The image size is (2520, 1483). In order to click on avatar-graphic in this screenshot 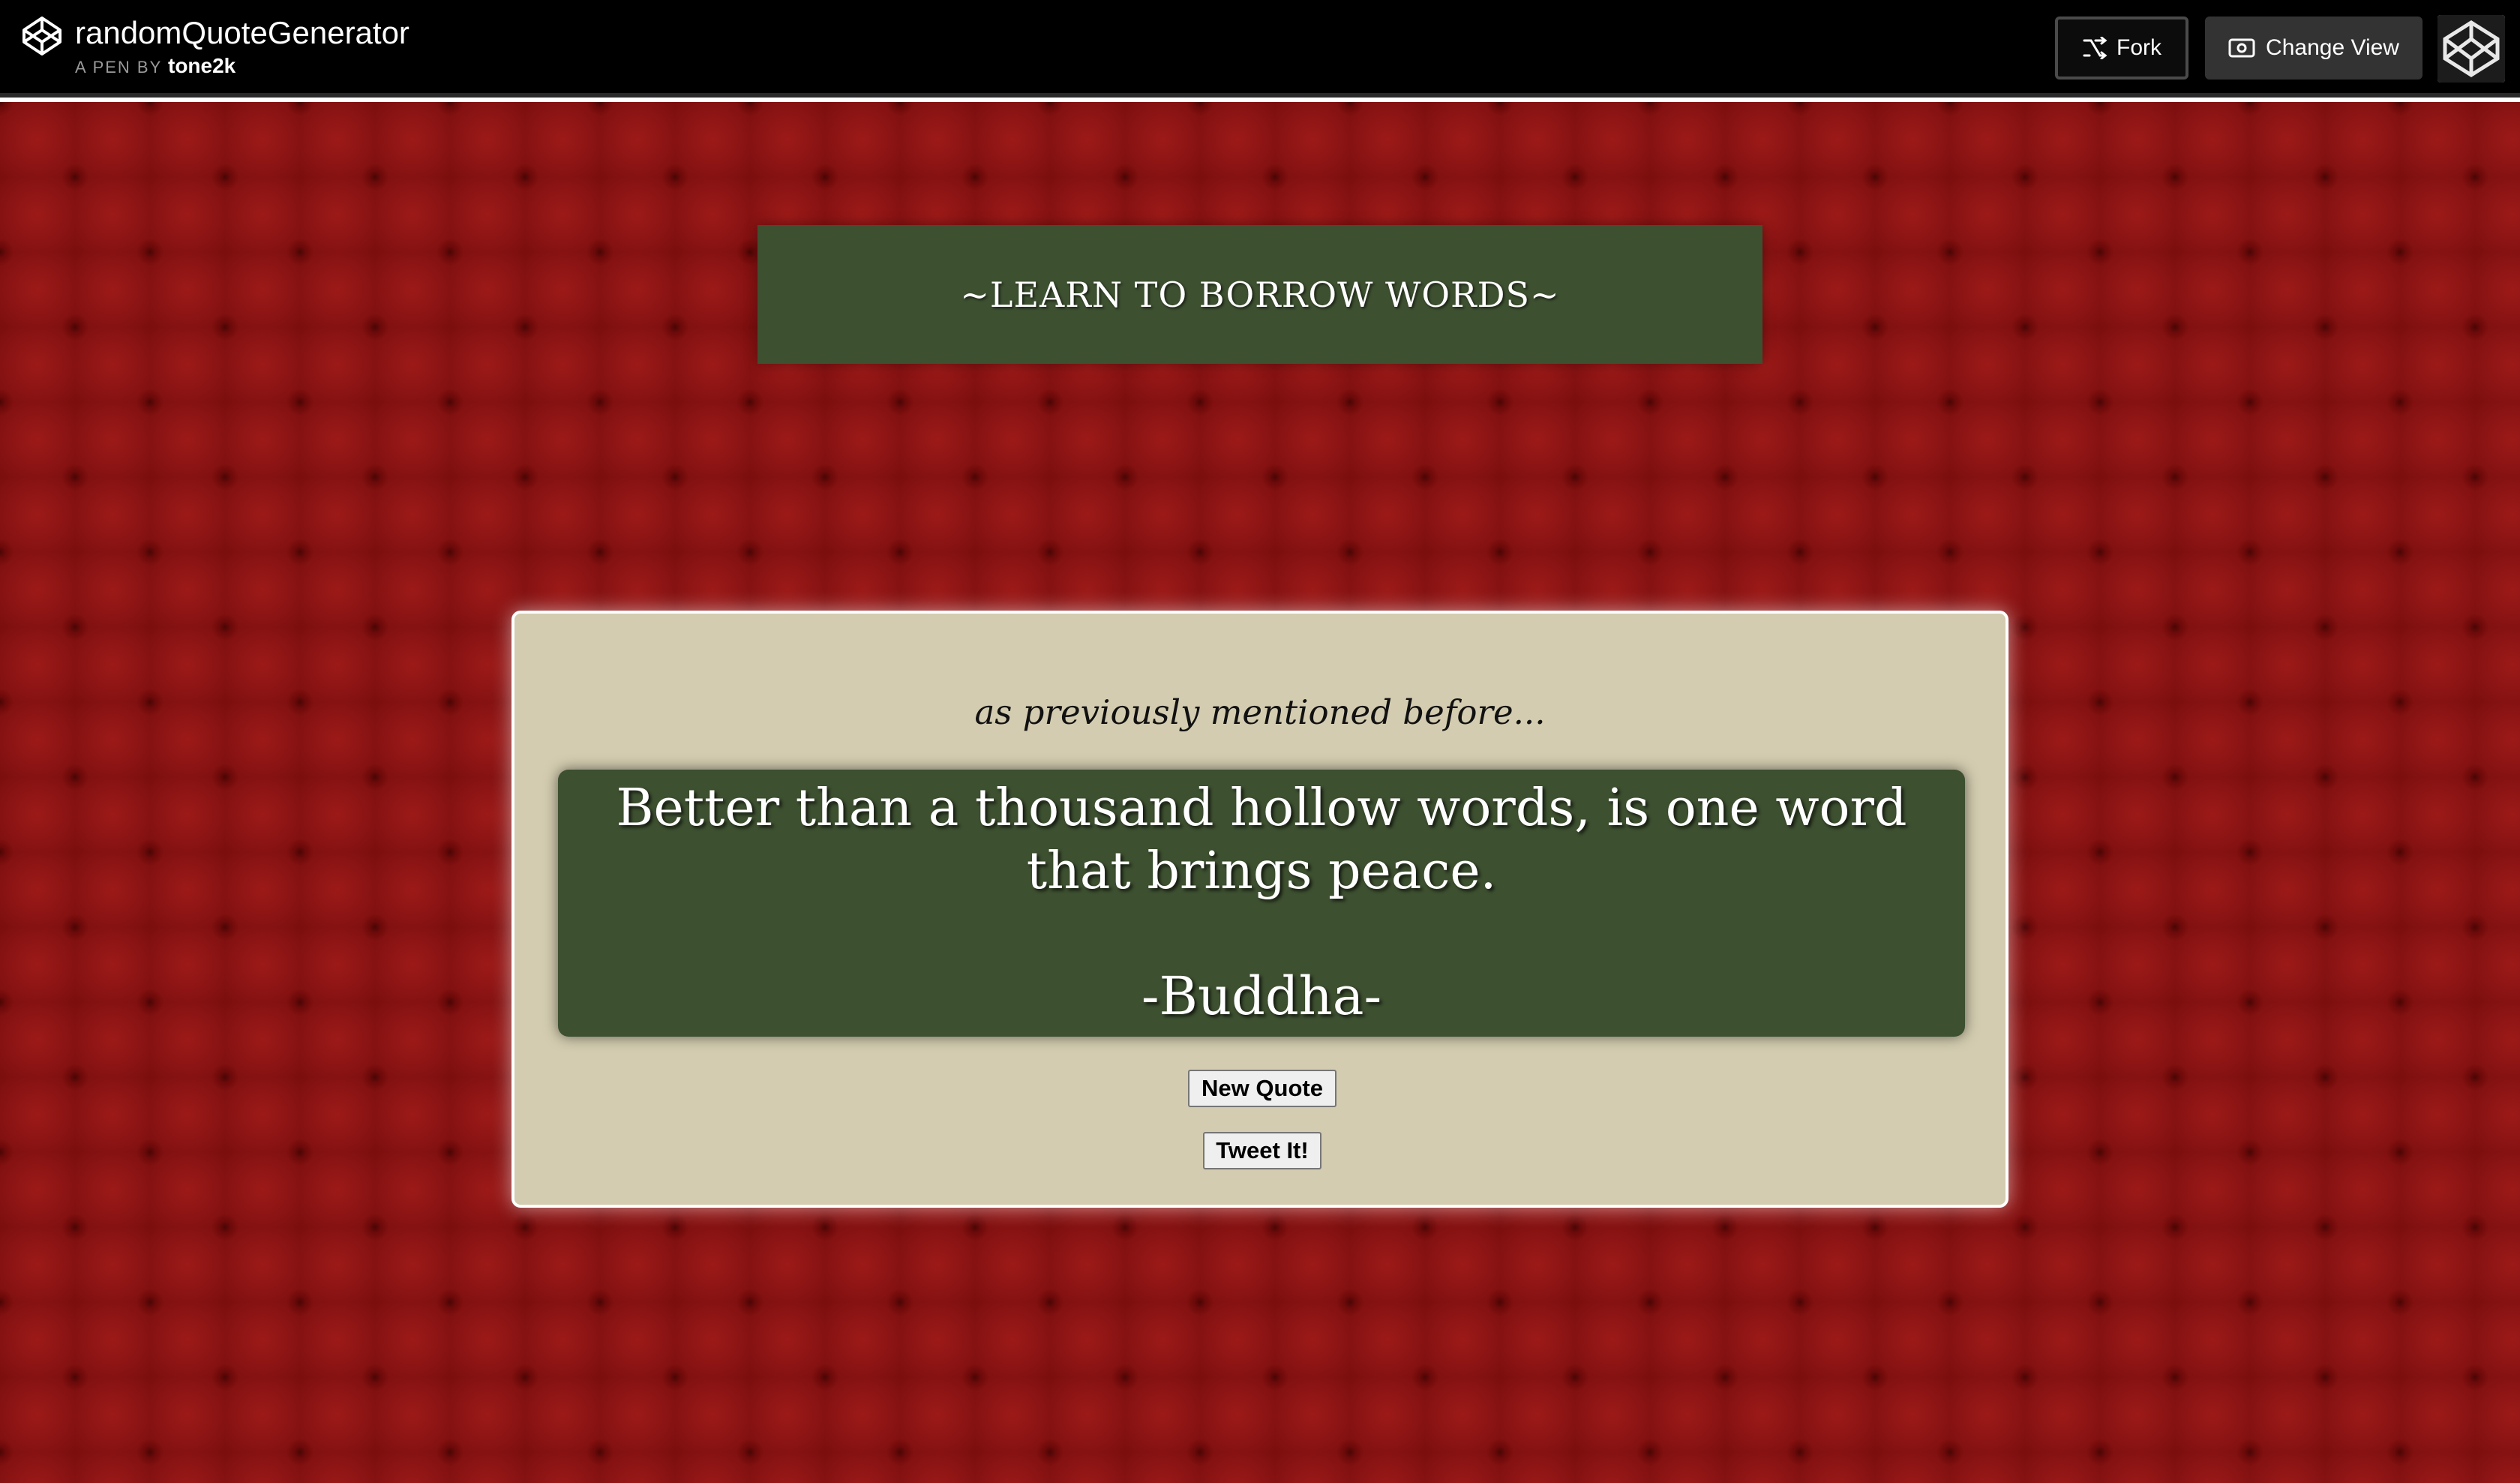, I will do `click(2471, 49)`.